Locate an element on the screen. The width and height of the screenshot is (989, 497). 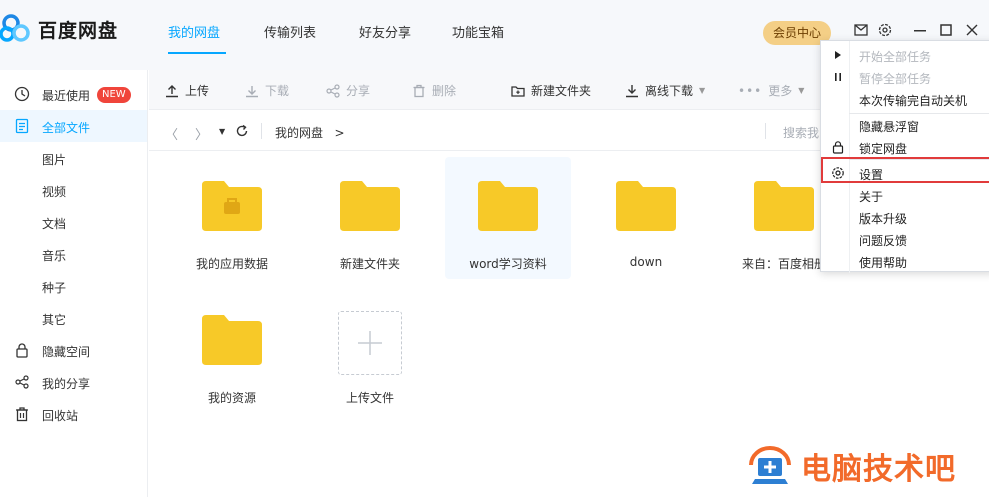
file-name: 我的应用数据 is located at coordinates (231, 264).